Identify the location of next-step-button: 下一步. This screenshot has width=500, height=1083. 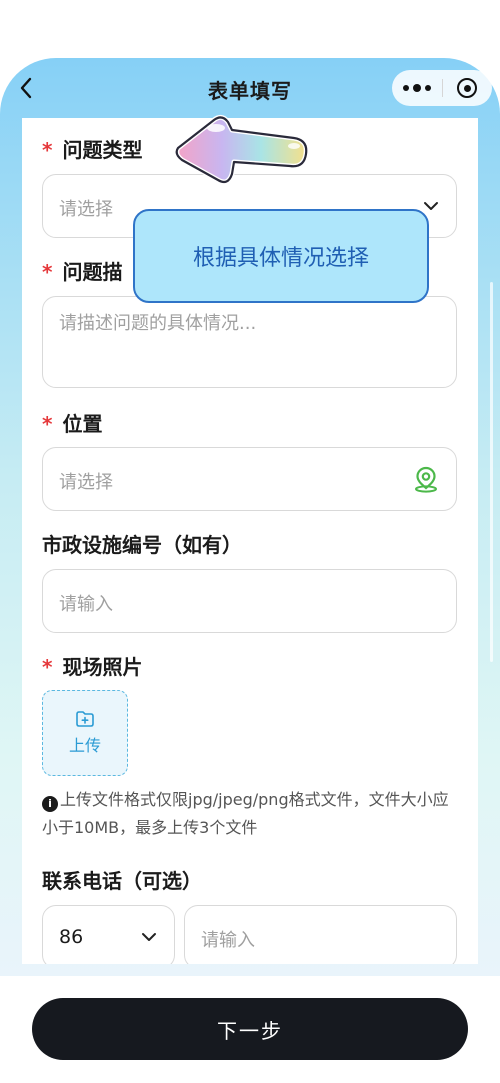
(250, 1029).